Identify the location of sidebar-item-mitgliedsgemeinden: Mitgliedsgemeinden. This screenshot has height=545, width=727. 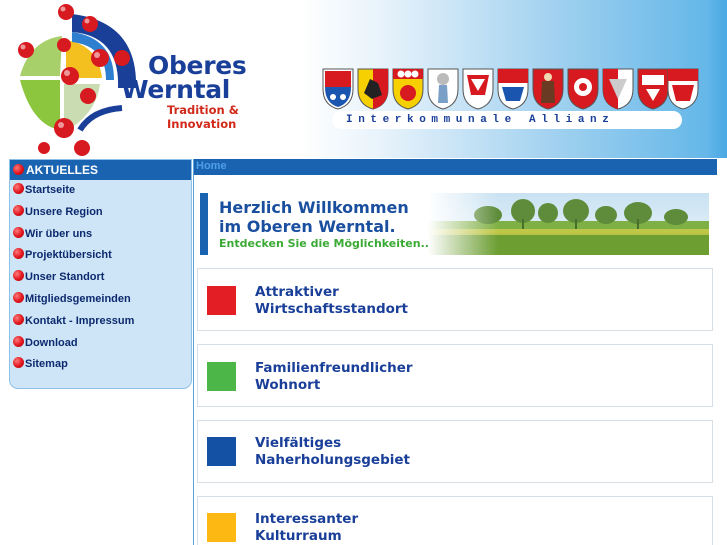
(100, 300).